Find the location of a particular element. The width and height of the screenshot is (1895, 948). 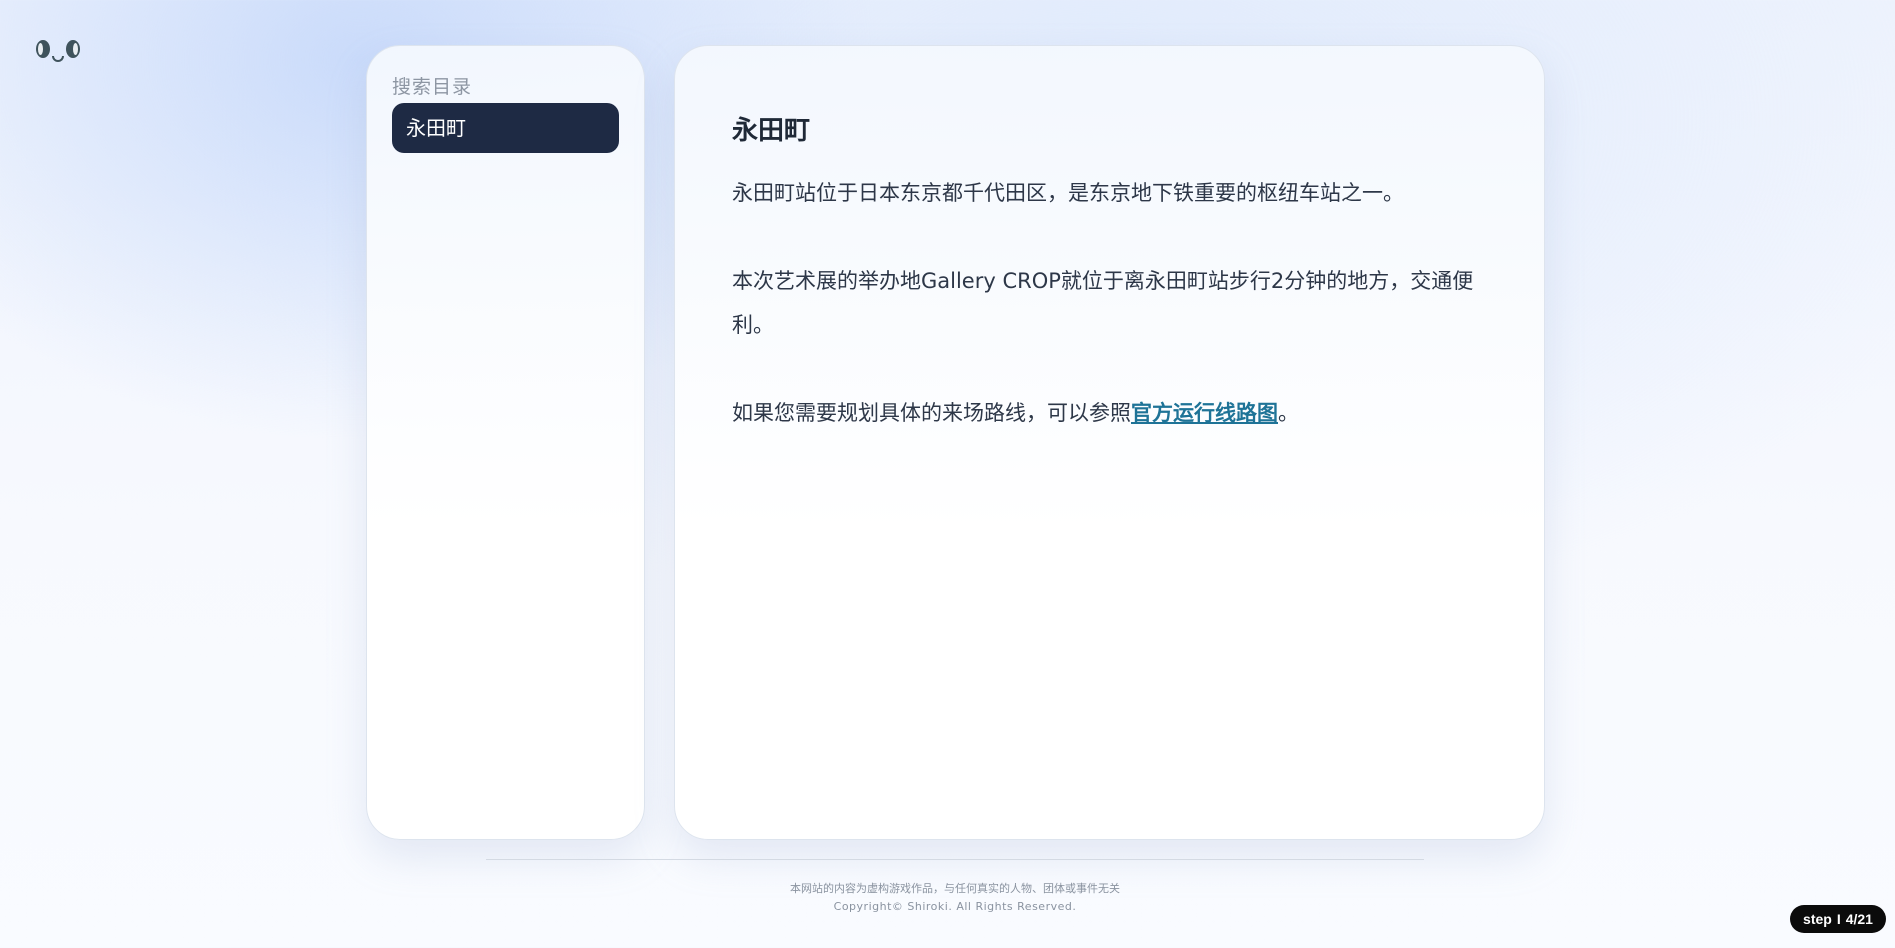

logo-right-eye-icon is located at coordinates (73, 49).